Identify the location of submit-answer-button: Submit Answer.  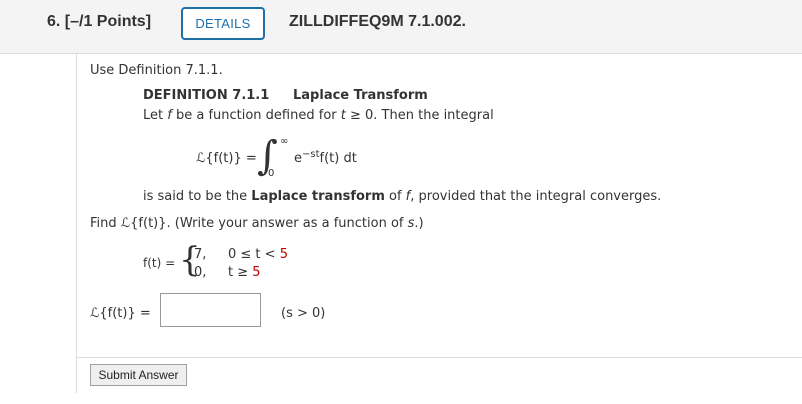
(138, 375).